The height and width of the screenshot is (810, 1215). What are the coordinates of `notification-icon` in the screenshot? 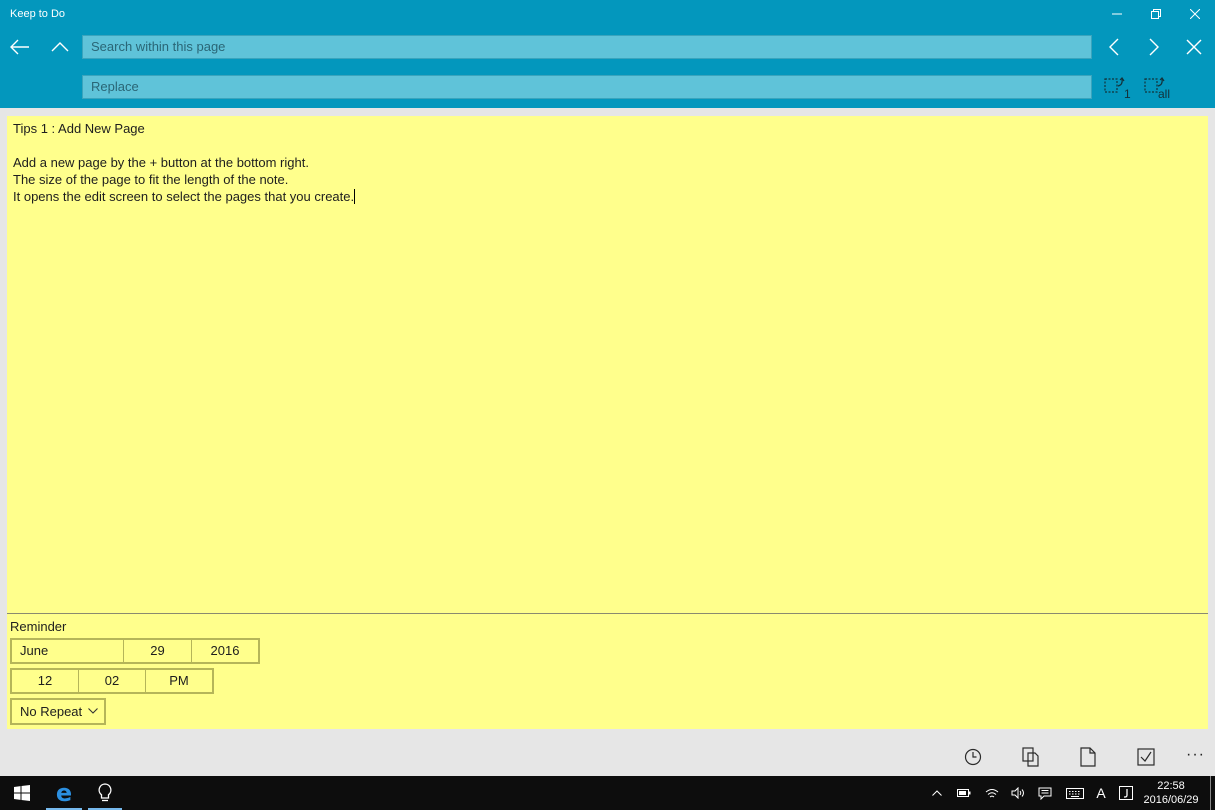 It's located at (1045, 793).